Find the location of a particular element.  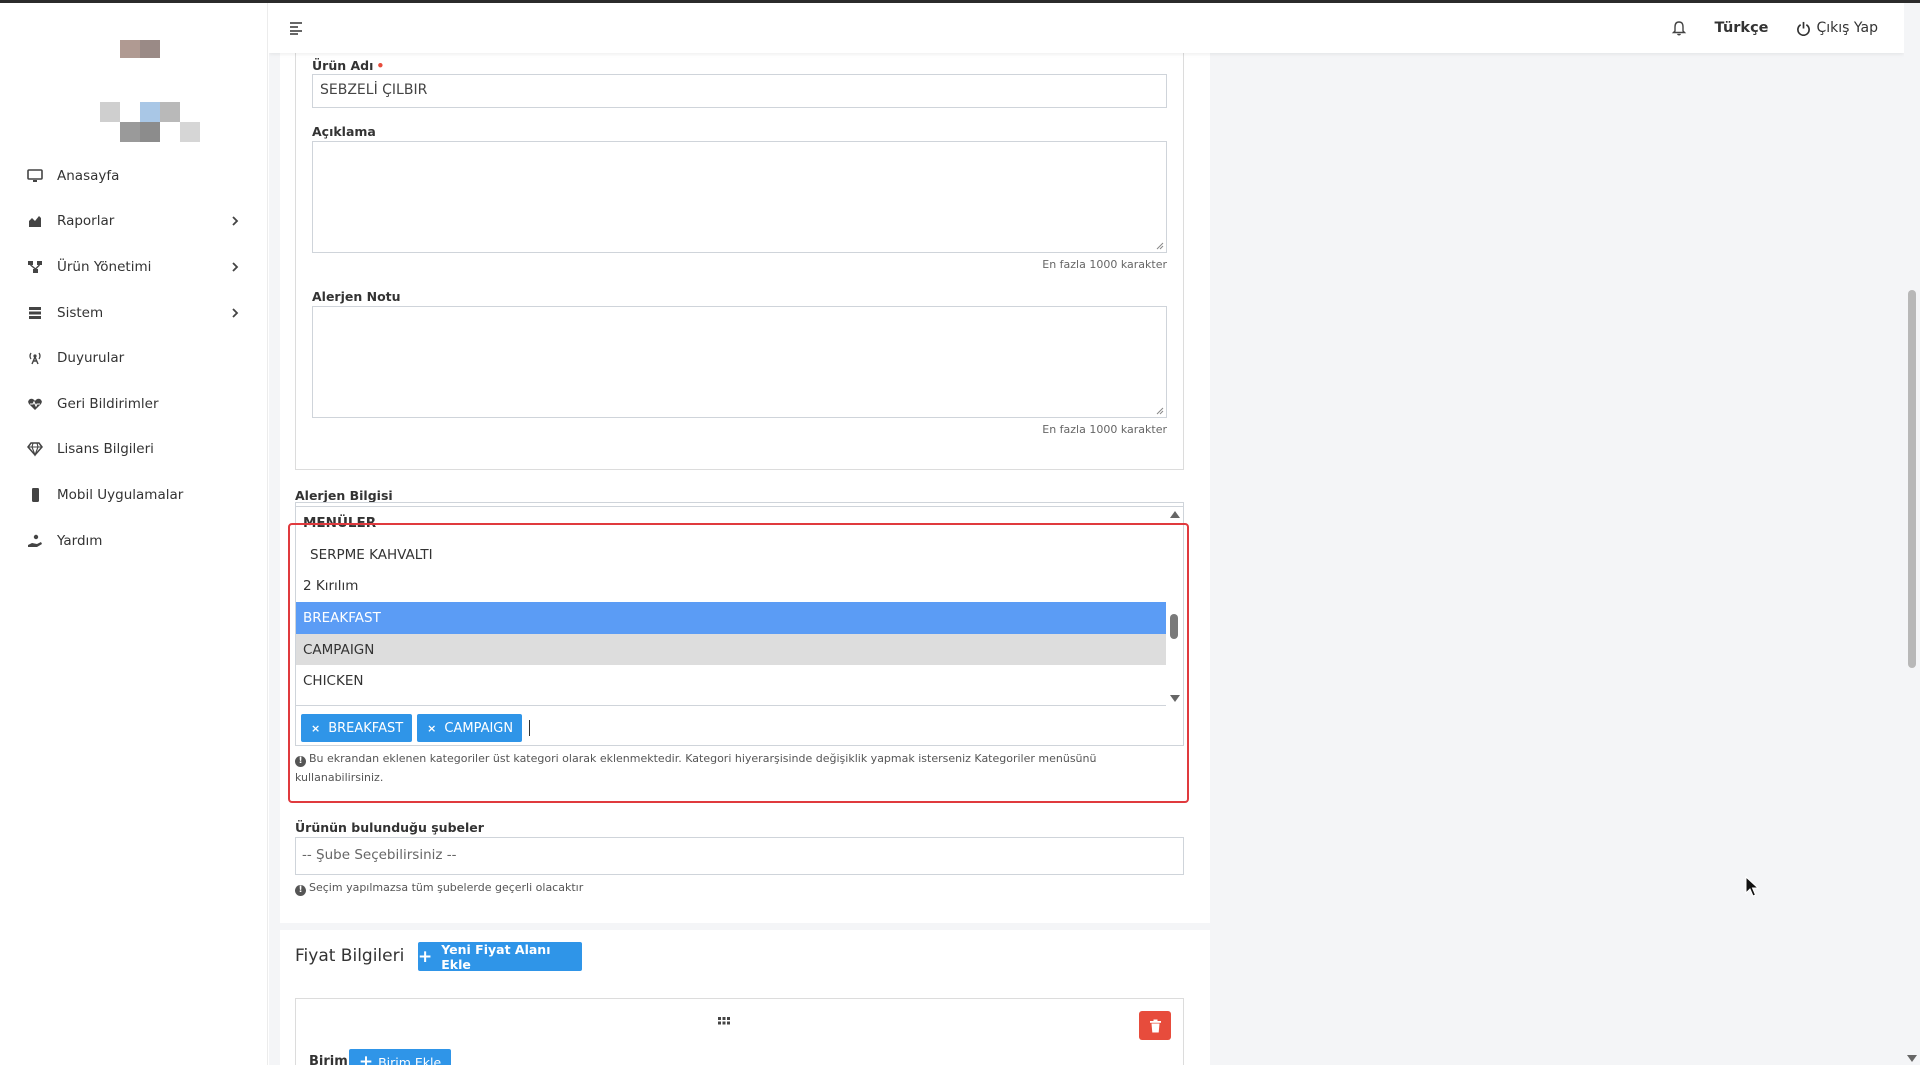

sidebar-item-label: Lisans Bilgileri is located at coordinates (105, 449).